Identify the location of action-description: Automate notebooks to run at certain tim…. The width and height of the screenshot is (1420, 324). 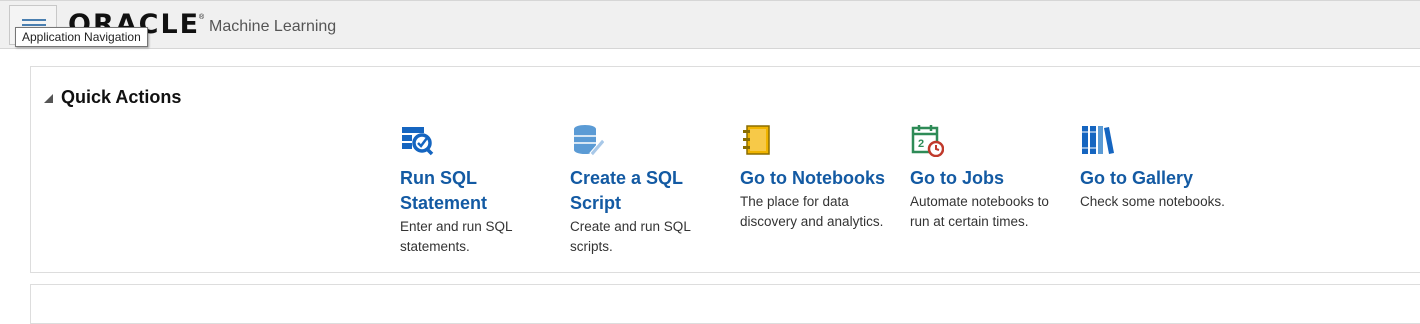
(979, 211).